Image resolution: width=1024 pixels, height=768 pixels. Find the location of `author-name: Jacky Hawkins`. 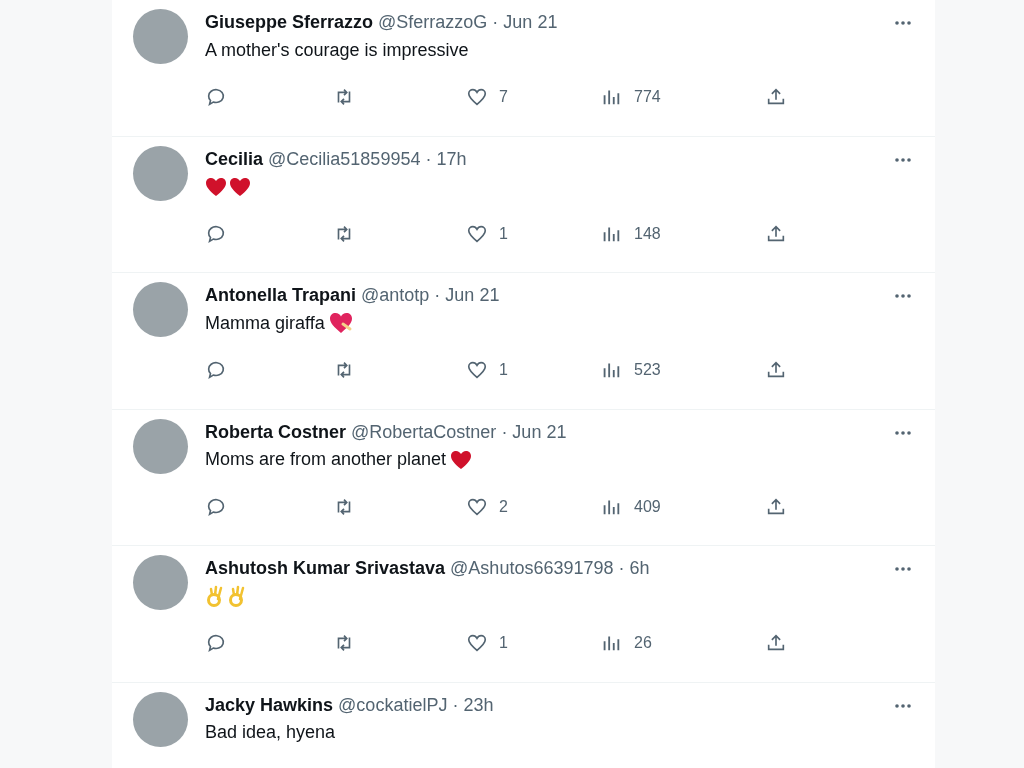

author-name: Jacky Hawkins is located at coordinates (269, 704).